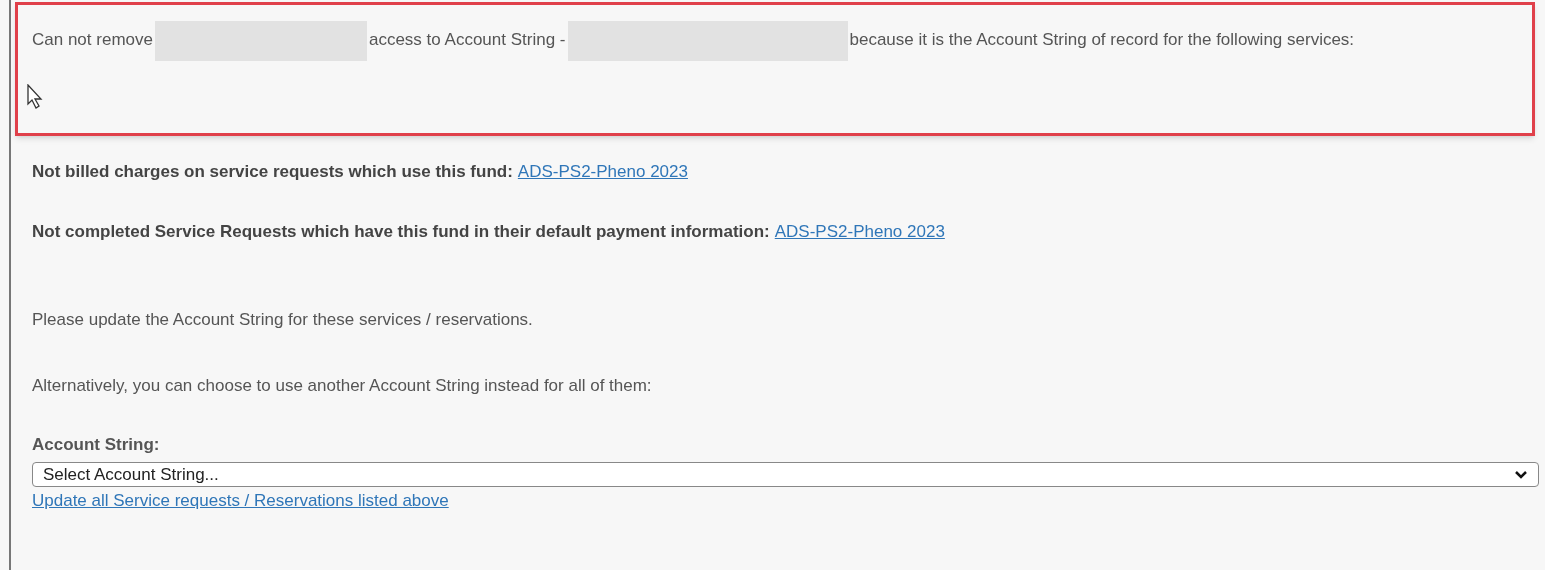 This screenshot has height=570, width=1545. What do you see at coordinates (240, 501) in the screenshot?
I see `update-link: Update all Service requests / Reservations listed above` at bounding box center [240, 501].